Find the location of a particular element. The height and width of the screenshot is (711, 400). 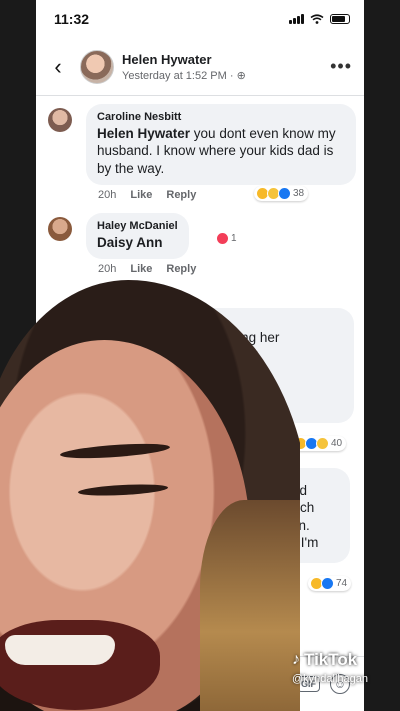

reaction-summary: 38 is located at coordinates (281, 193).